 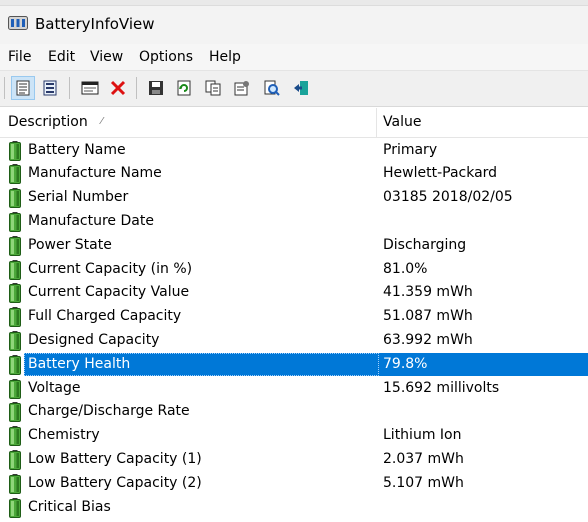 What do you see at coordinates (294, 436) in the screenshot?
I see `table-row: Chemistry Lithium Ion` at bounding box center [294, 436].